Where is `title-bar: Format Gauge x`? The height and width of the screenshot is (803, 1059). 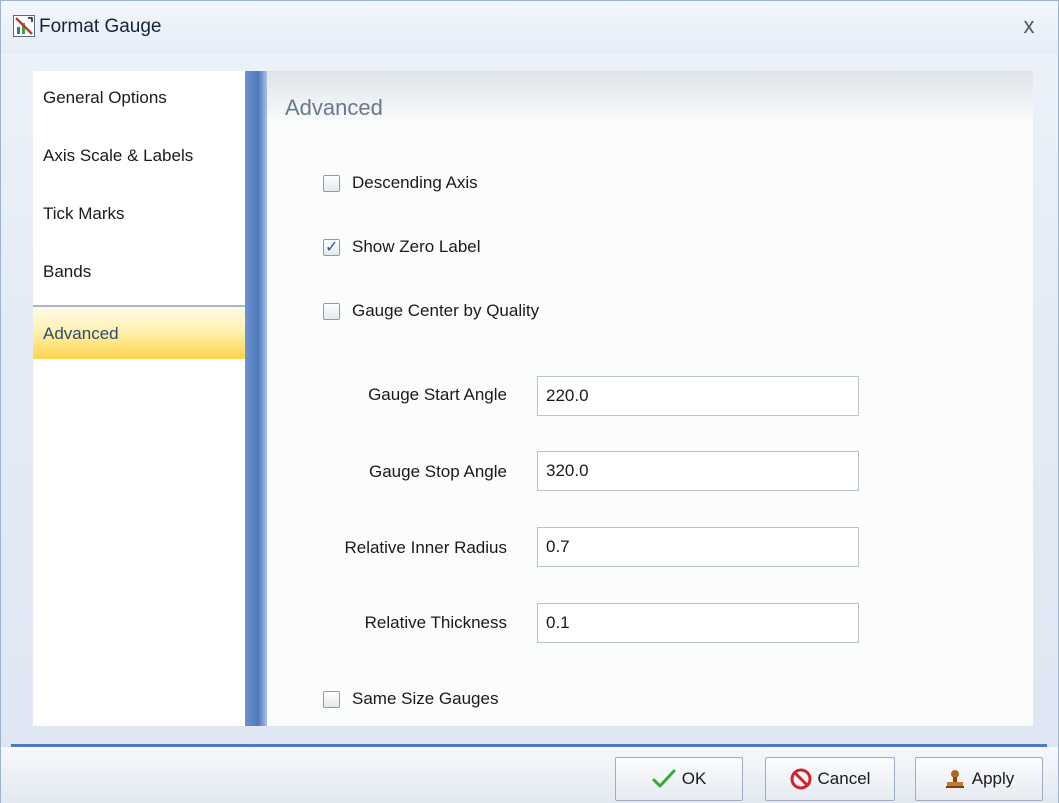 title-bar: Format Gauge x is located at coordinates (529, 27).